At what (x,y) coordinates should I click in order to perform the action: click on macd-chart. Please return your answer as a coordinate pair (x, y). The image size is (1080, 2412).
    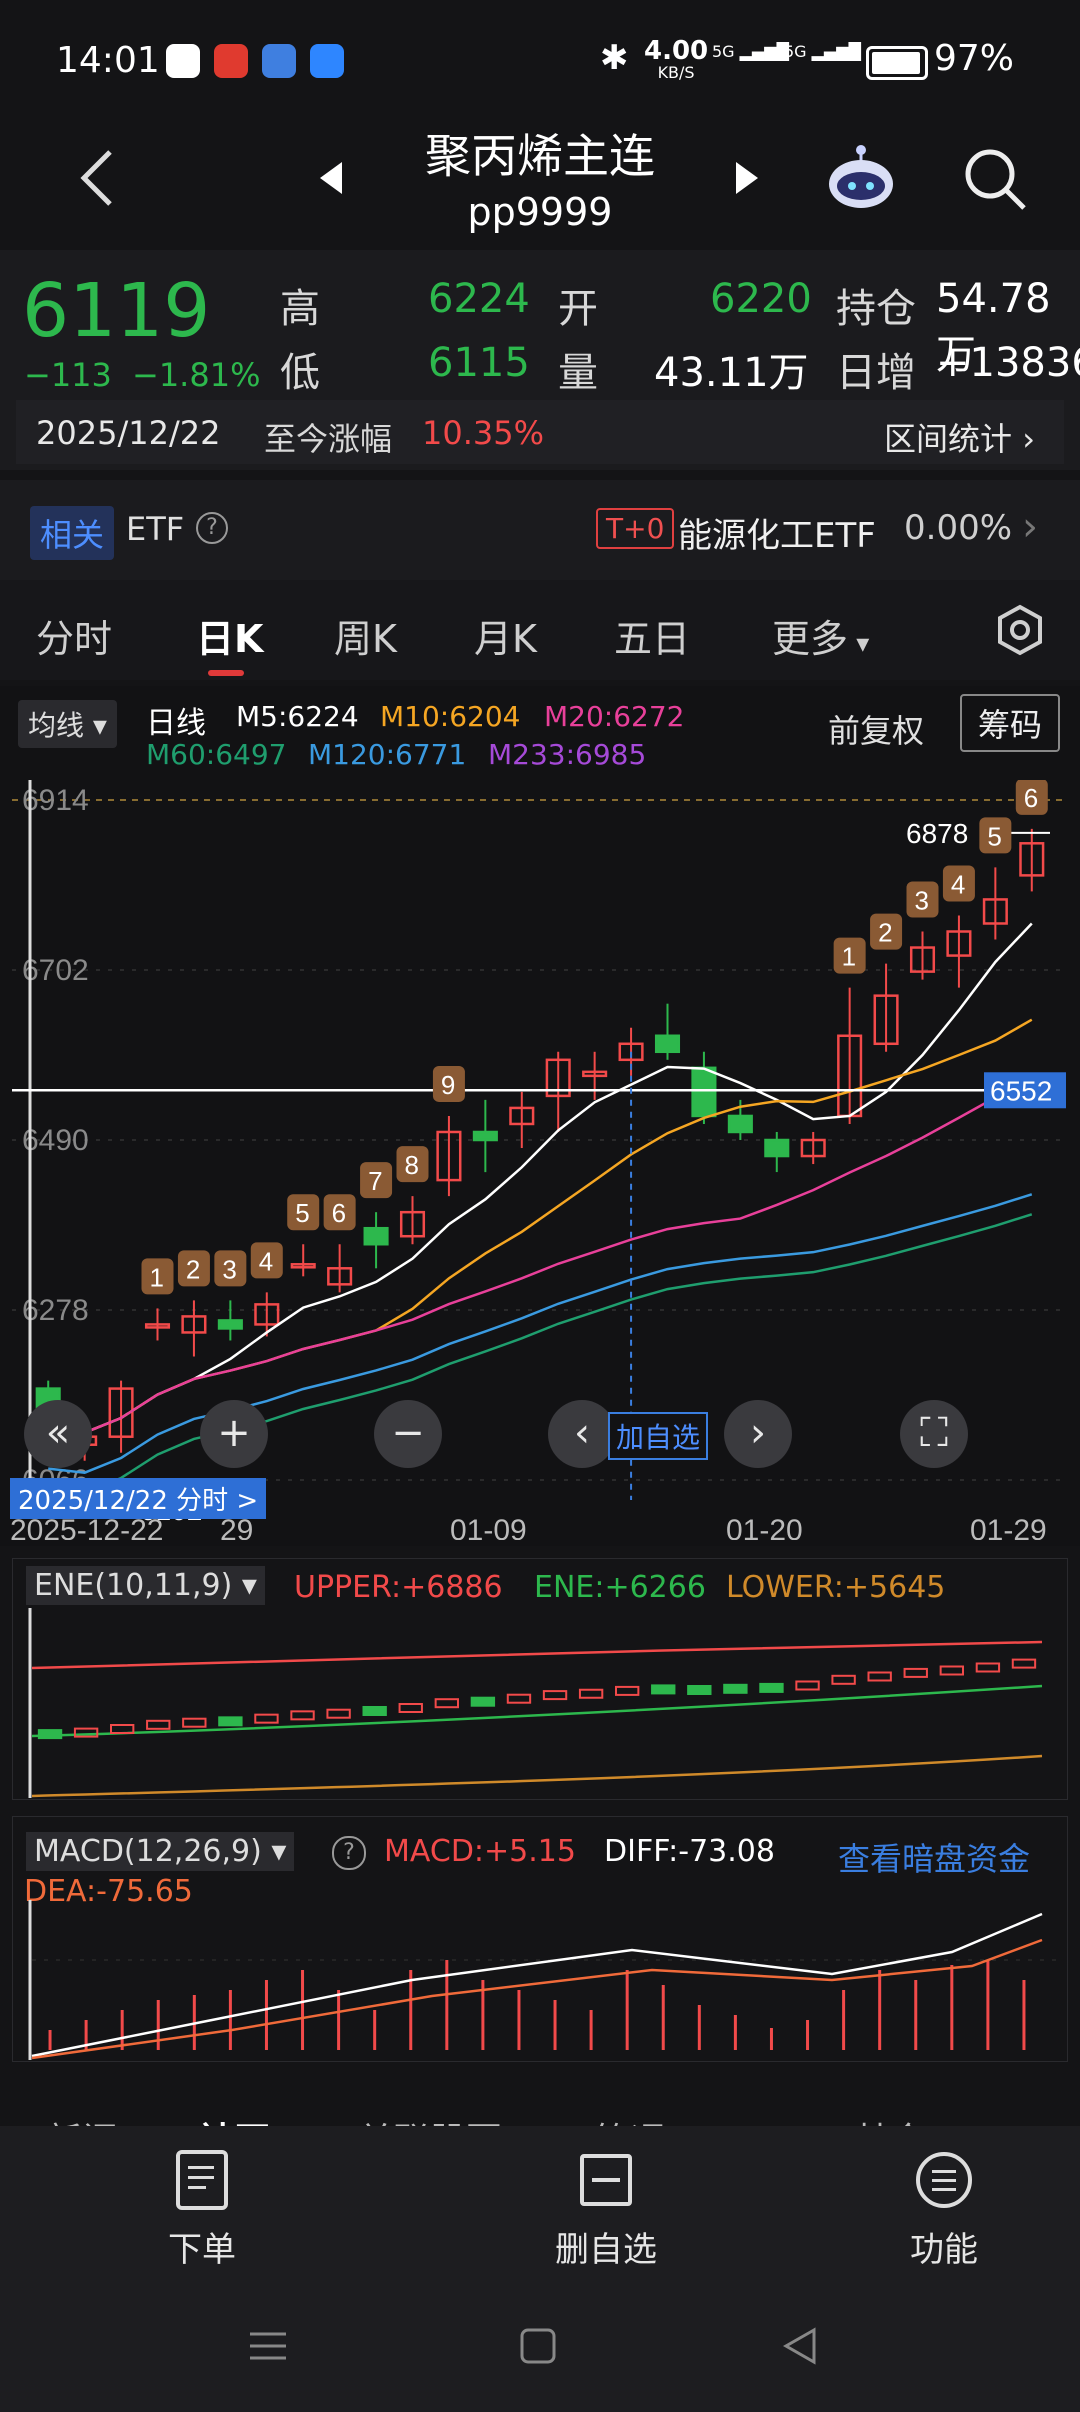
    Looking at the image, I should click on (545, 1980).